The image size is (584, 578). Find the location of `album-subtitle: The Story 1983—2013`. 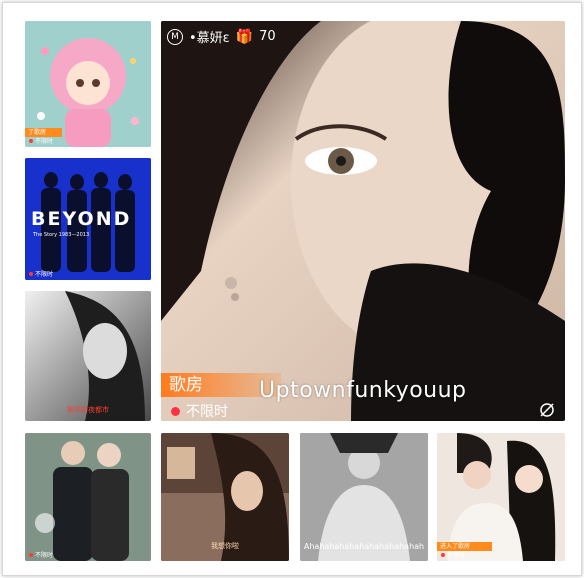

album-subtitle: The Story 1983—2013 is located at coordinates (61, 235).